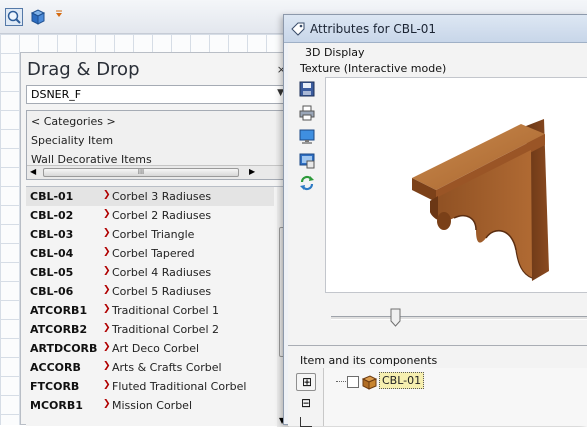 This screenshot has width=587, height=427. I want to click on section-divider, so click(437, 345).